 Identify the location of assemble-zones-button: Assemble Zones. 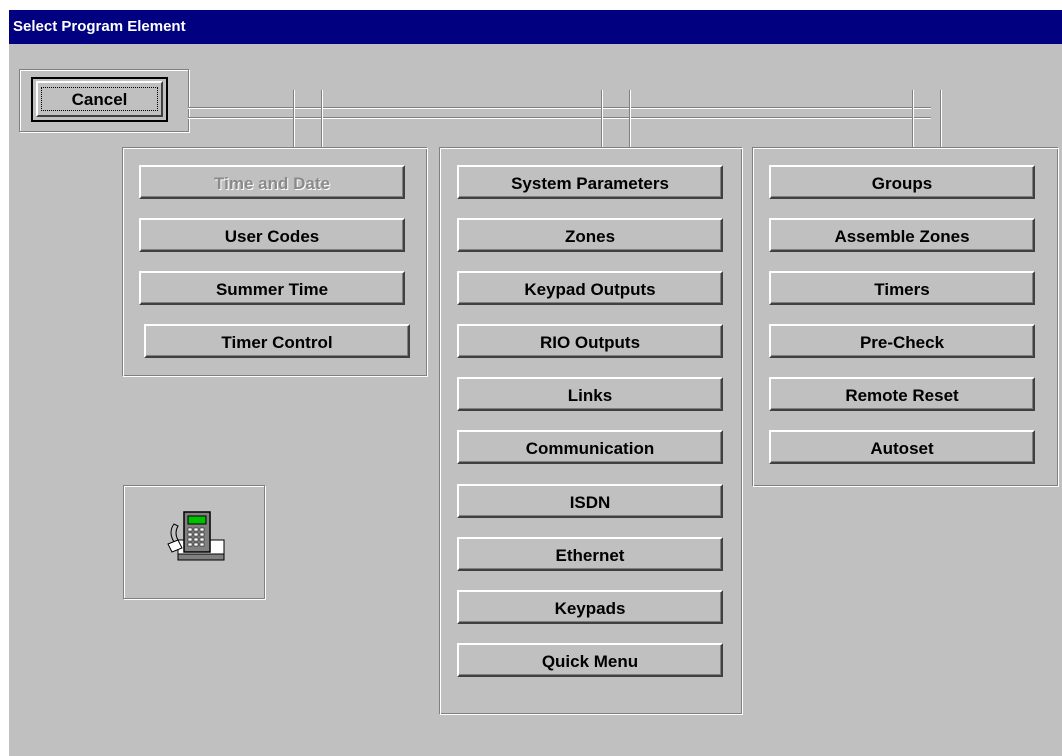
(902, 235).